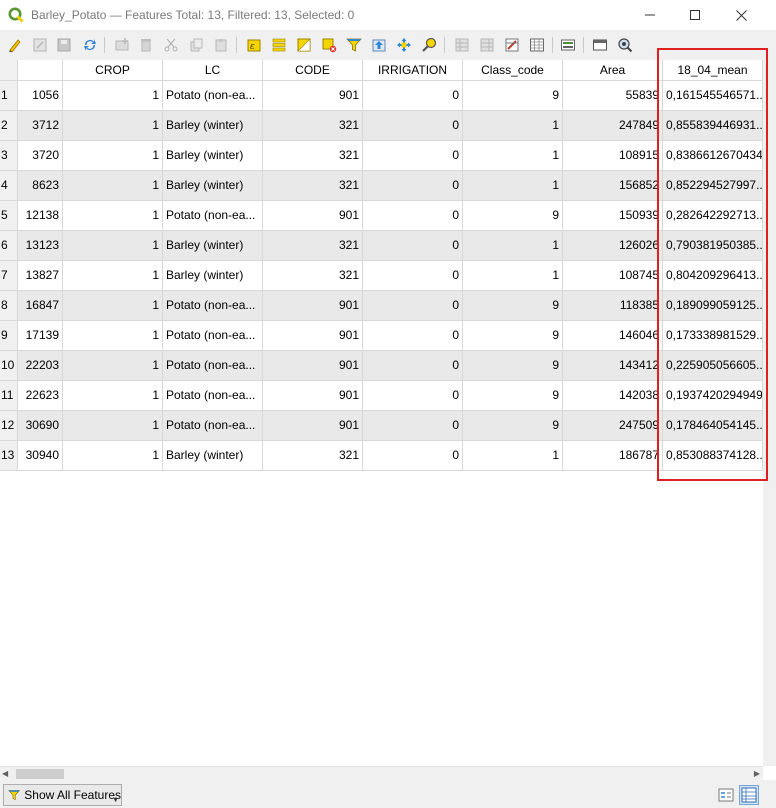 The width and height of the screenshot is (776, 808). I want to click on cell-id: 13827, so click(40, 276).